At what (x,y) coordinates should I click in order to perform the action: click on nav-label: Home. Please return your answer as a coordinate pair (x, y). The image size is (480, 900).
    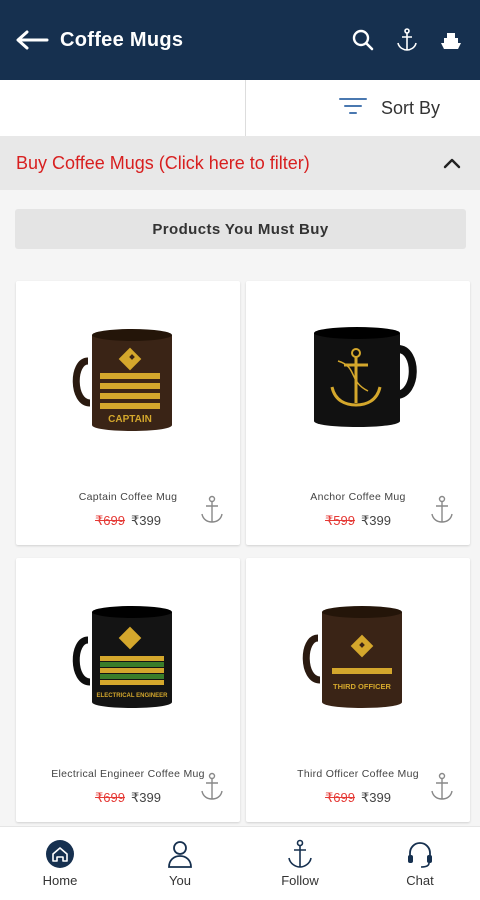
    Looking at the image, I should click on (60, 880).